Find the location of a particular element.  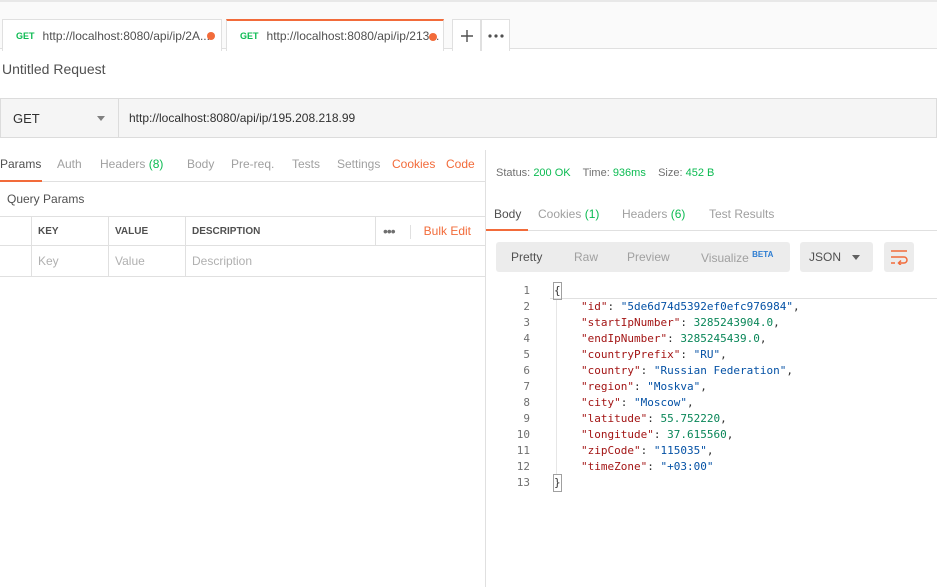

tab-response-body: Body is located at coordinates (507, 214).